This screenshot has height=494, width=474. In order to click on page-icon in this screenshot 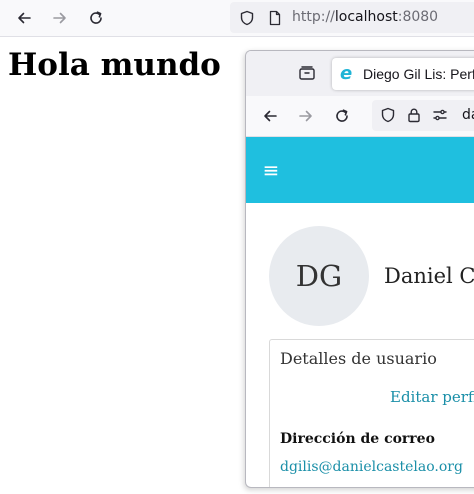, I will do `click(275, 18)`.